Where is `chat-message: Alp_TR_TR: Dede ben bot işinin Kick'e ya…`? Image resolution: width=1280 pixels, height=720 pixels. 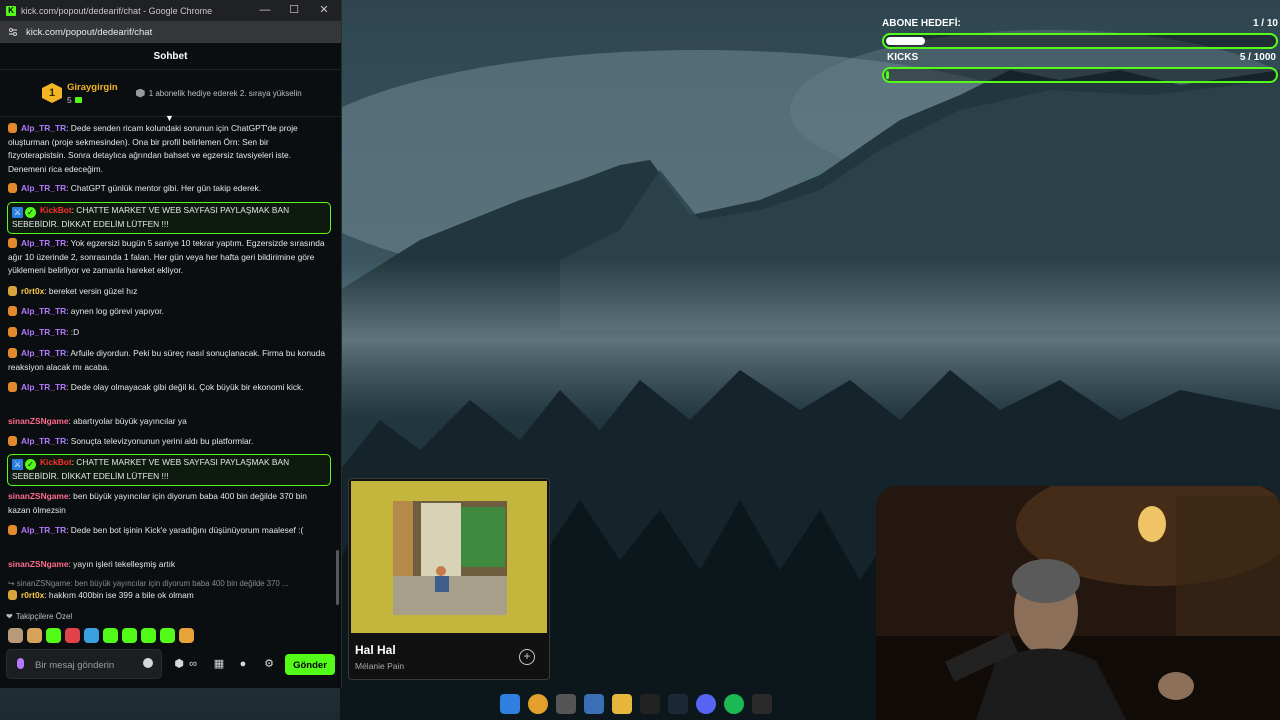
chat-message: Alp_TR_TR: Dede ben bot işinin Kick'e ya… is located at coordinates (167, 531).